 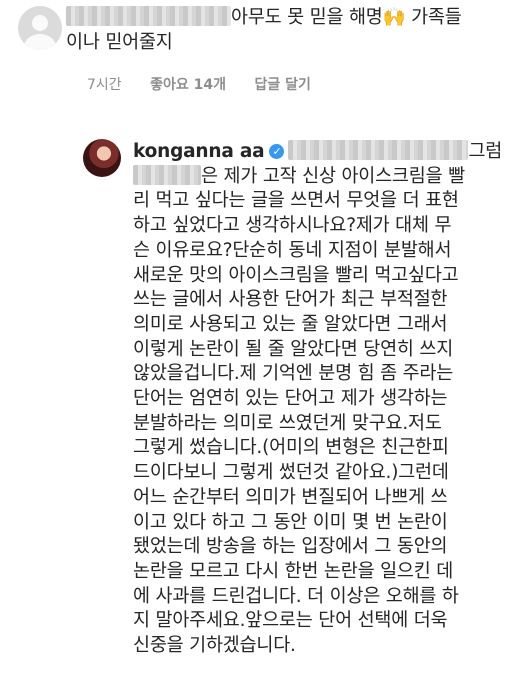 I want to click on avatar, so click(x=102, y=158).